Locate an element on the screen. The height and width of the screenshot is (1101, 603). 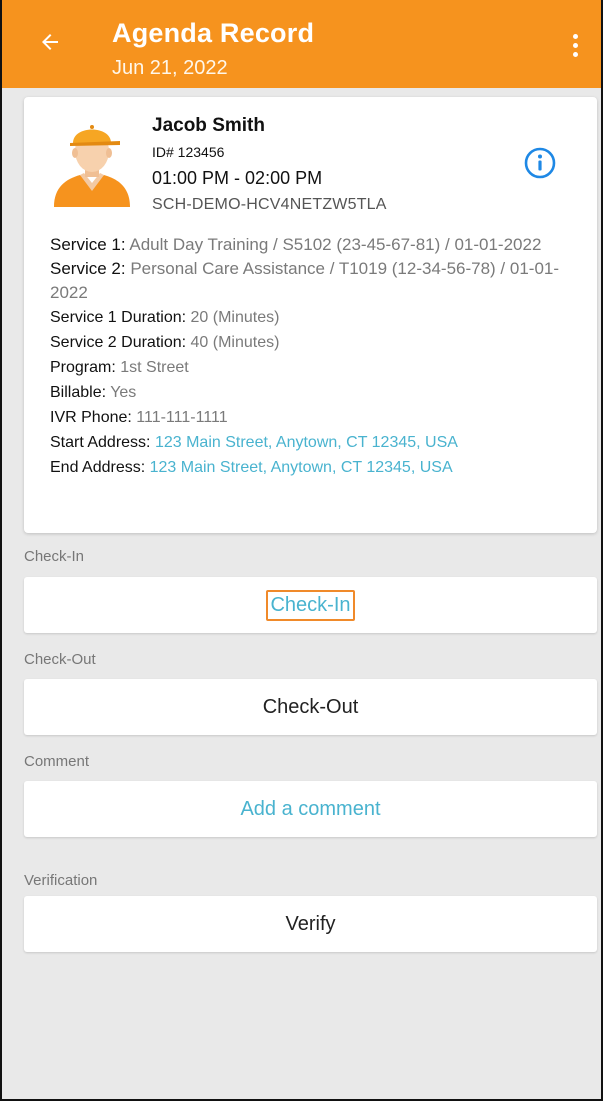
client-id: ID# 123456 is located at coordinates (188, 152).